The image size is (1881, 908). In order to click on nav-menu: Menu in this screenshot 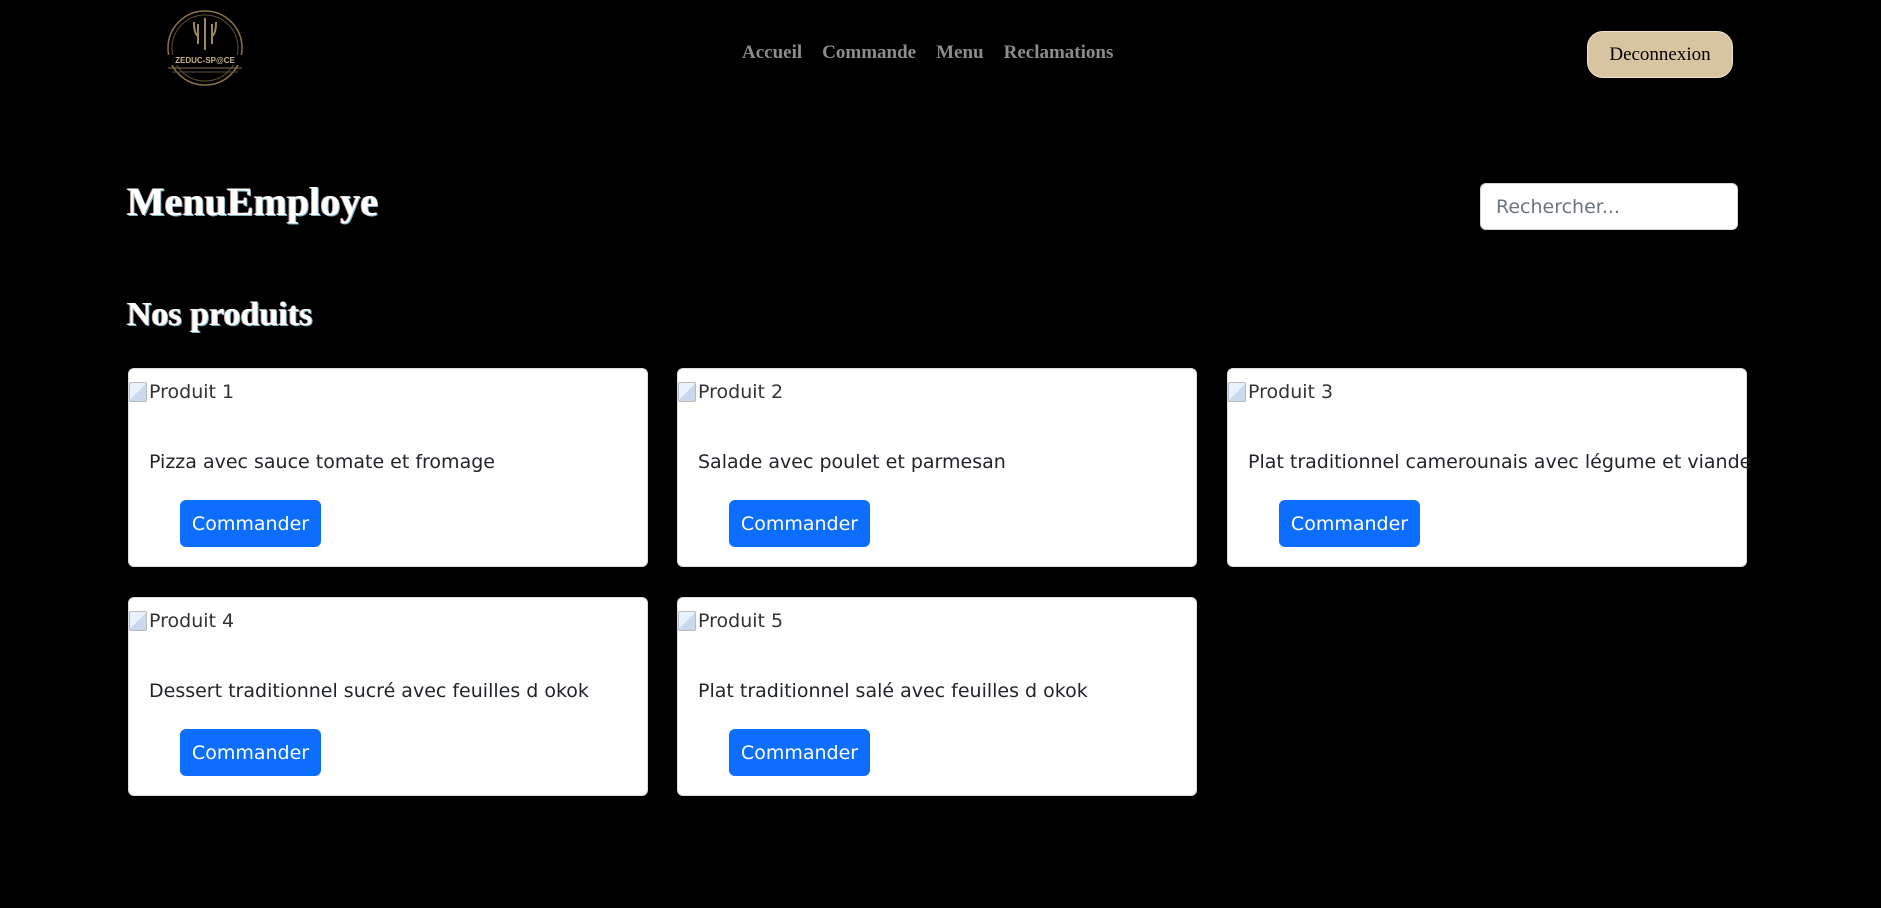, I will do `click(960, 53)`.